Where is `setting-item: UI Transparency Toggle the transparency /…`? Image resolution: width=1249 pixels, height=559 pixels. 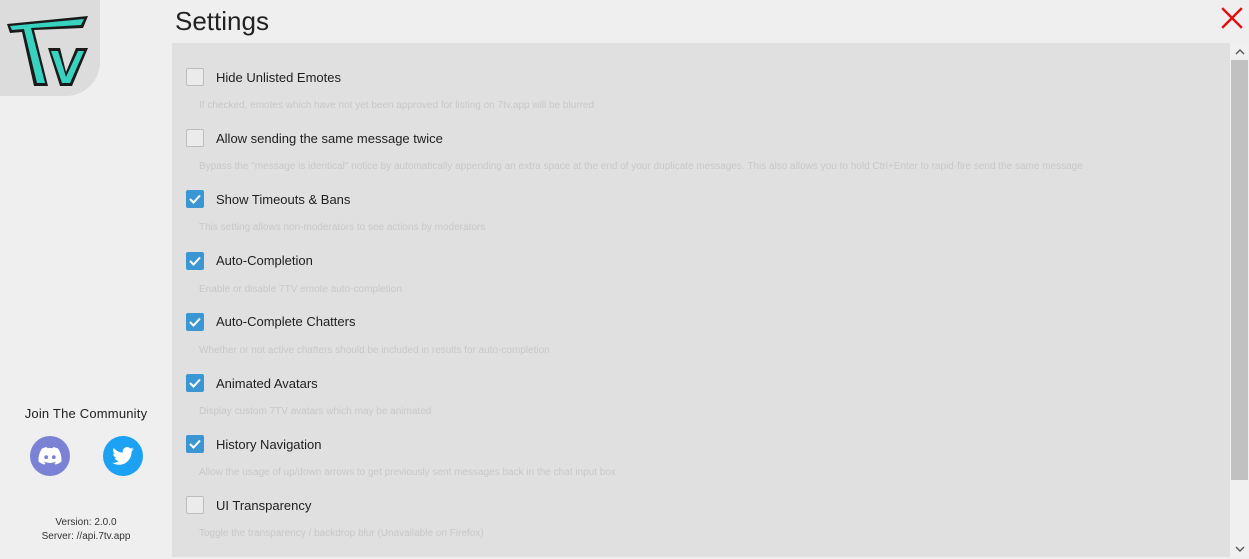
setting-item: UI Transparency Toggle the transparency /… is located at coordinates (701, 526).